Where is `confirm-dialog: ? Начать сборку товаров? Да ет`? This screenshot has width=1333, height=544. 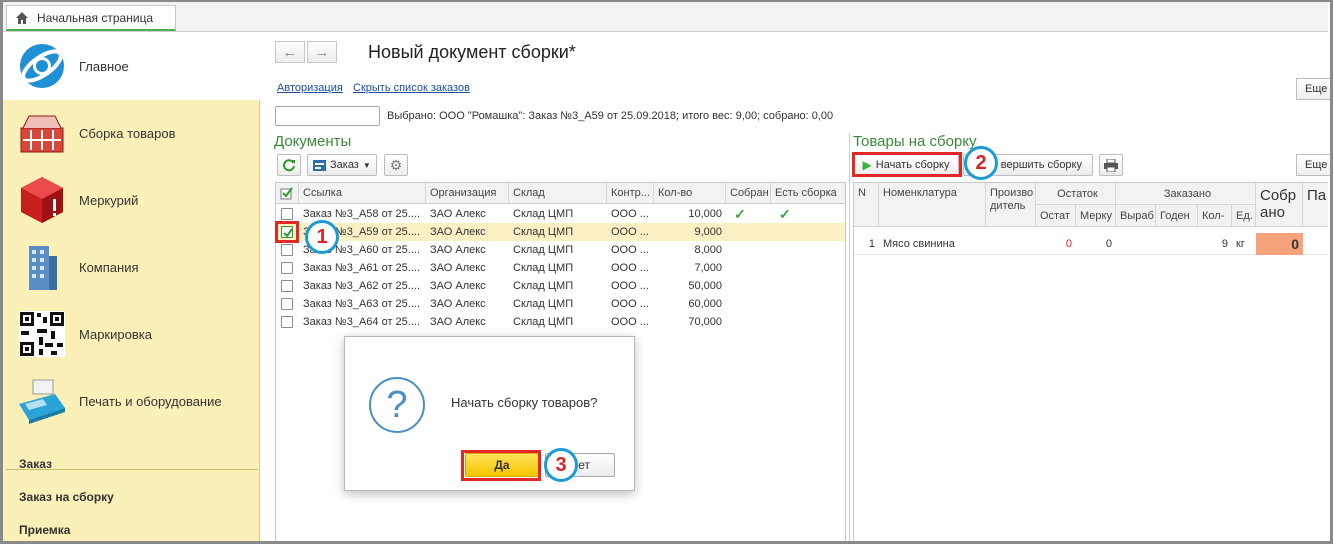 confirm-dialog: ? Начать сборку товаров? Да ет is located at coordinates (489, 413).